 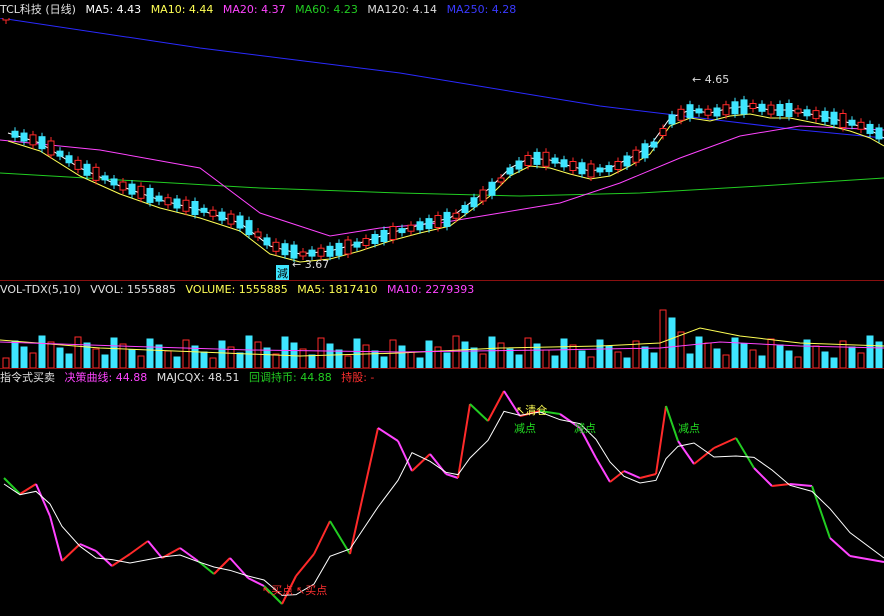 I want to click on ma60-legend: MA60: 4.23, so click(x=326, y=9).